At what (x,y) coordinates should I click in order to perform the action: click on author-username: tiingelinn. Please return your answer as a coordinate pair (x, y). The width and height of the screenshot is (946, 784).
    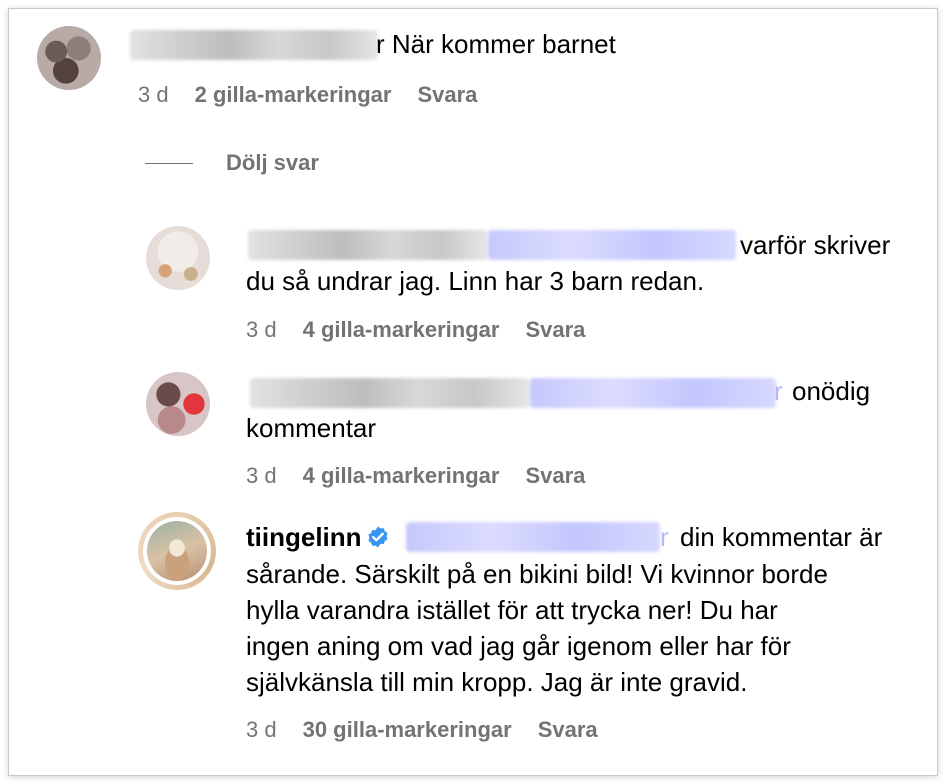
    Looking at the image, I should click on (304, 537).